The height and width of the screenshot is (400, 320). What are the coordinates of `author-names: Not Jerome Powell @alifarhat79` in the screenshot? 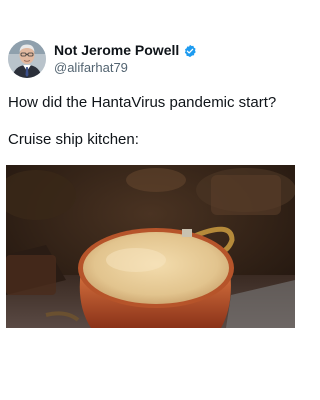 It's located at (125, 59).